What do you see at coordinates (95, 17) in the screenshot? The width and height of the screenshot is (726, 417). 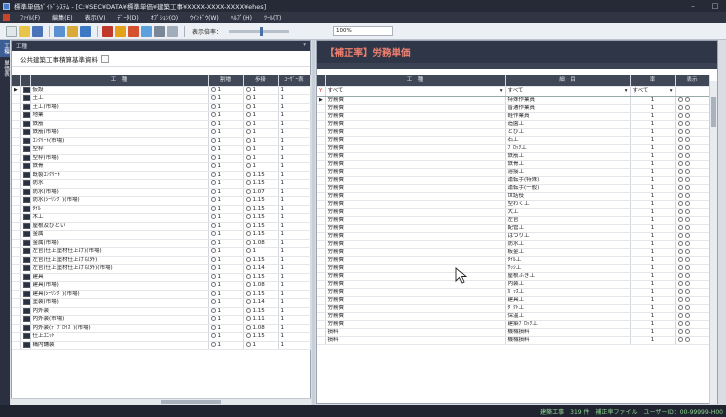 I see `menu-item-2: 表示(V)` at bounding box center [95, 17].